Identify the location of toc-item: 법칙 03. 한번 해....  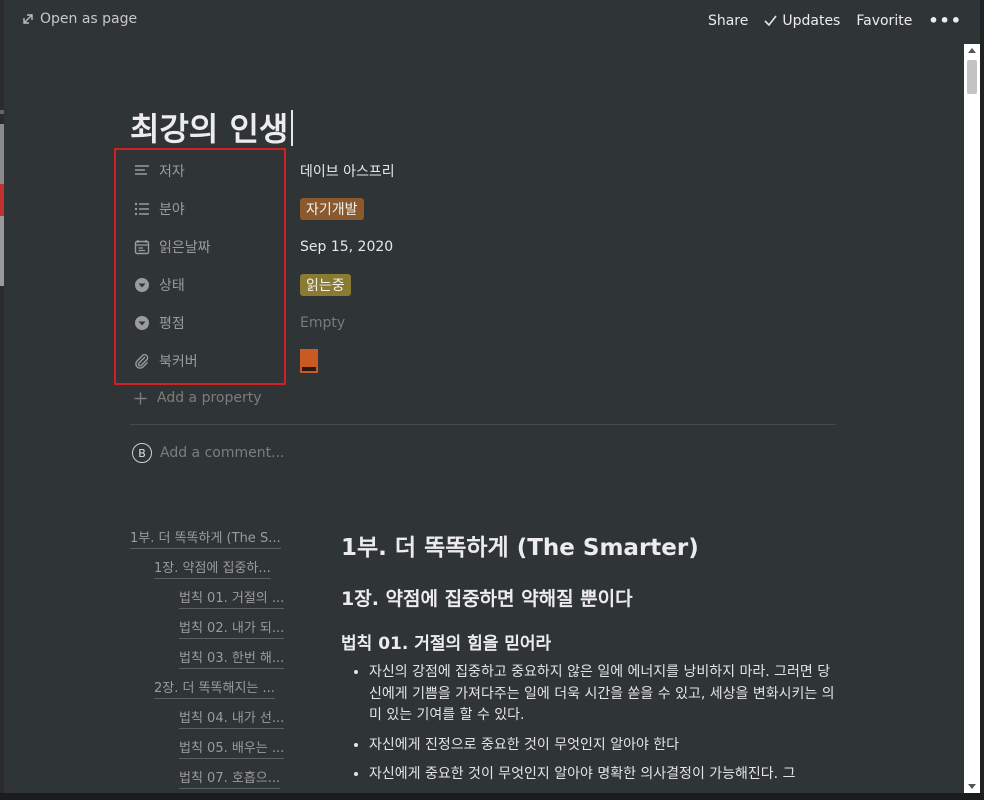
(215, 665).